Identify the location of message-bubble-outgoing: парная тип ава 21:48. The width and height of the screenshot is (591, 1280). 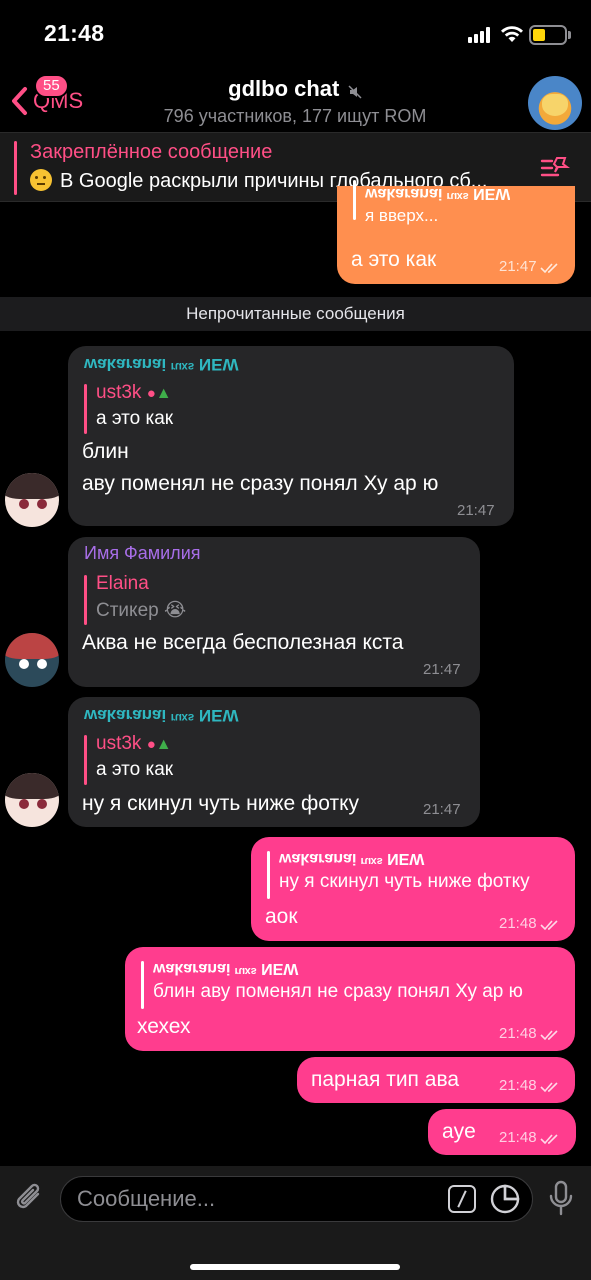
(436, 1080).